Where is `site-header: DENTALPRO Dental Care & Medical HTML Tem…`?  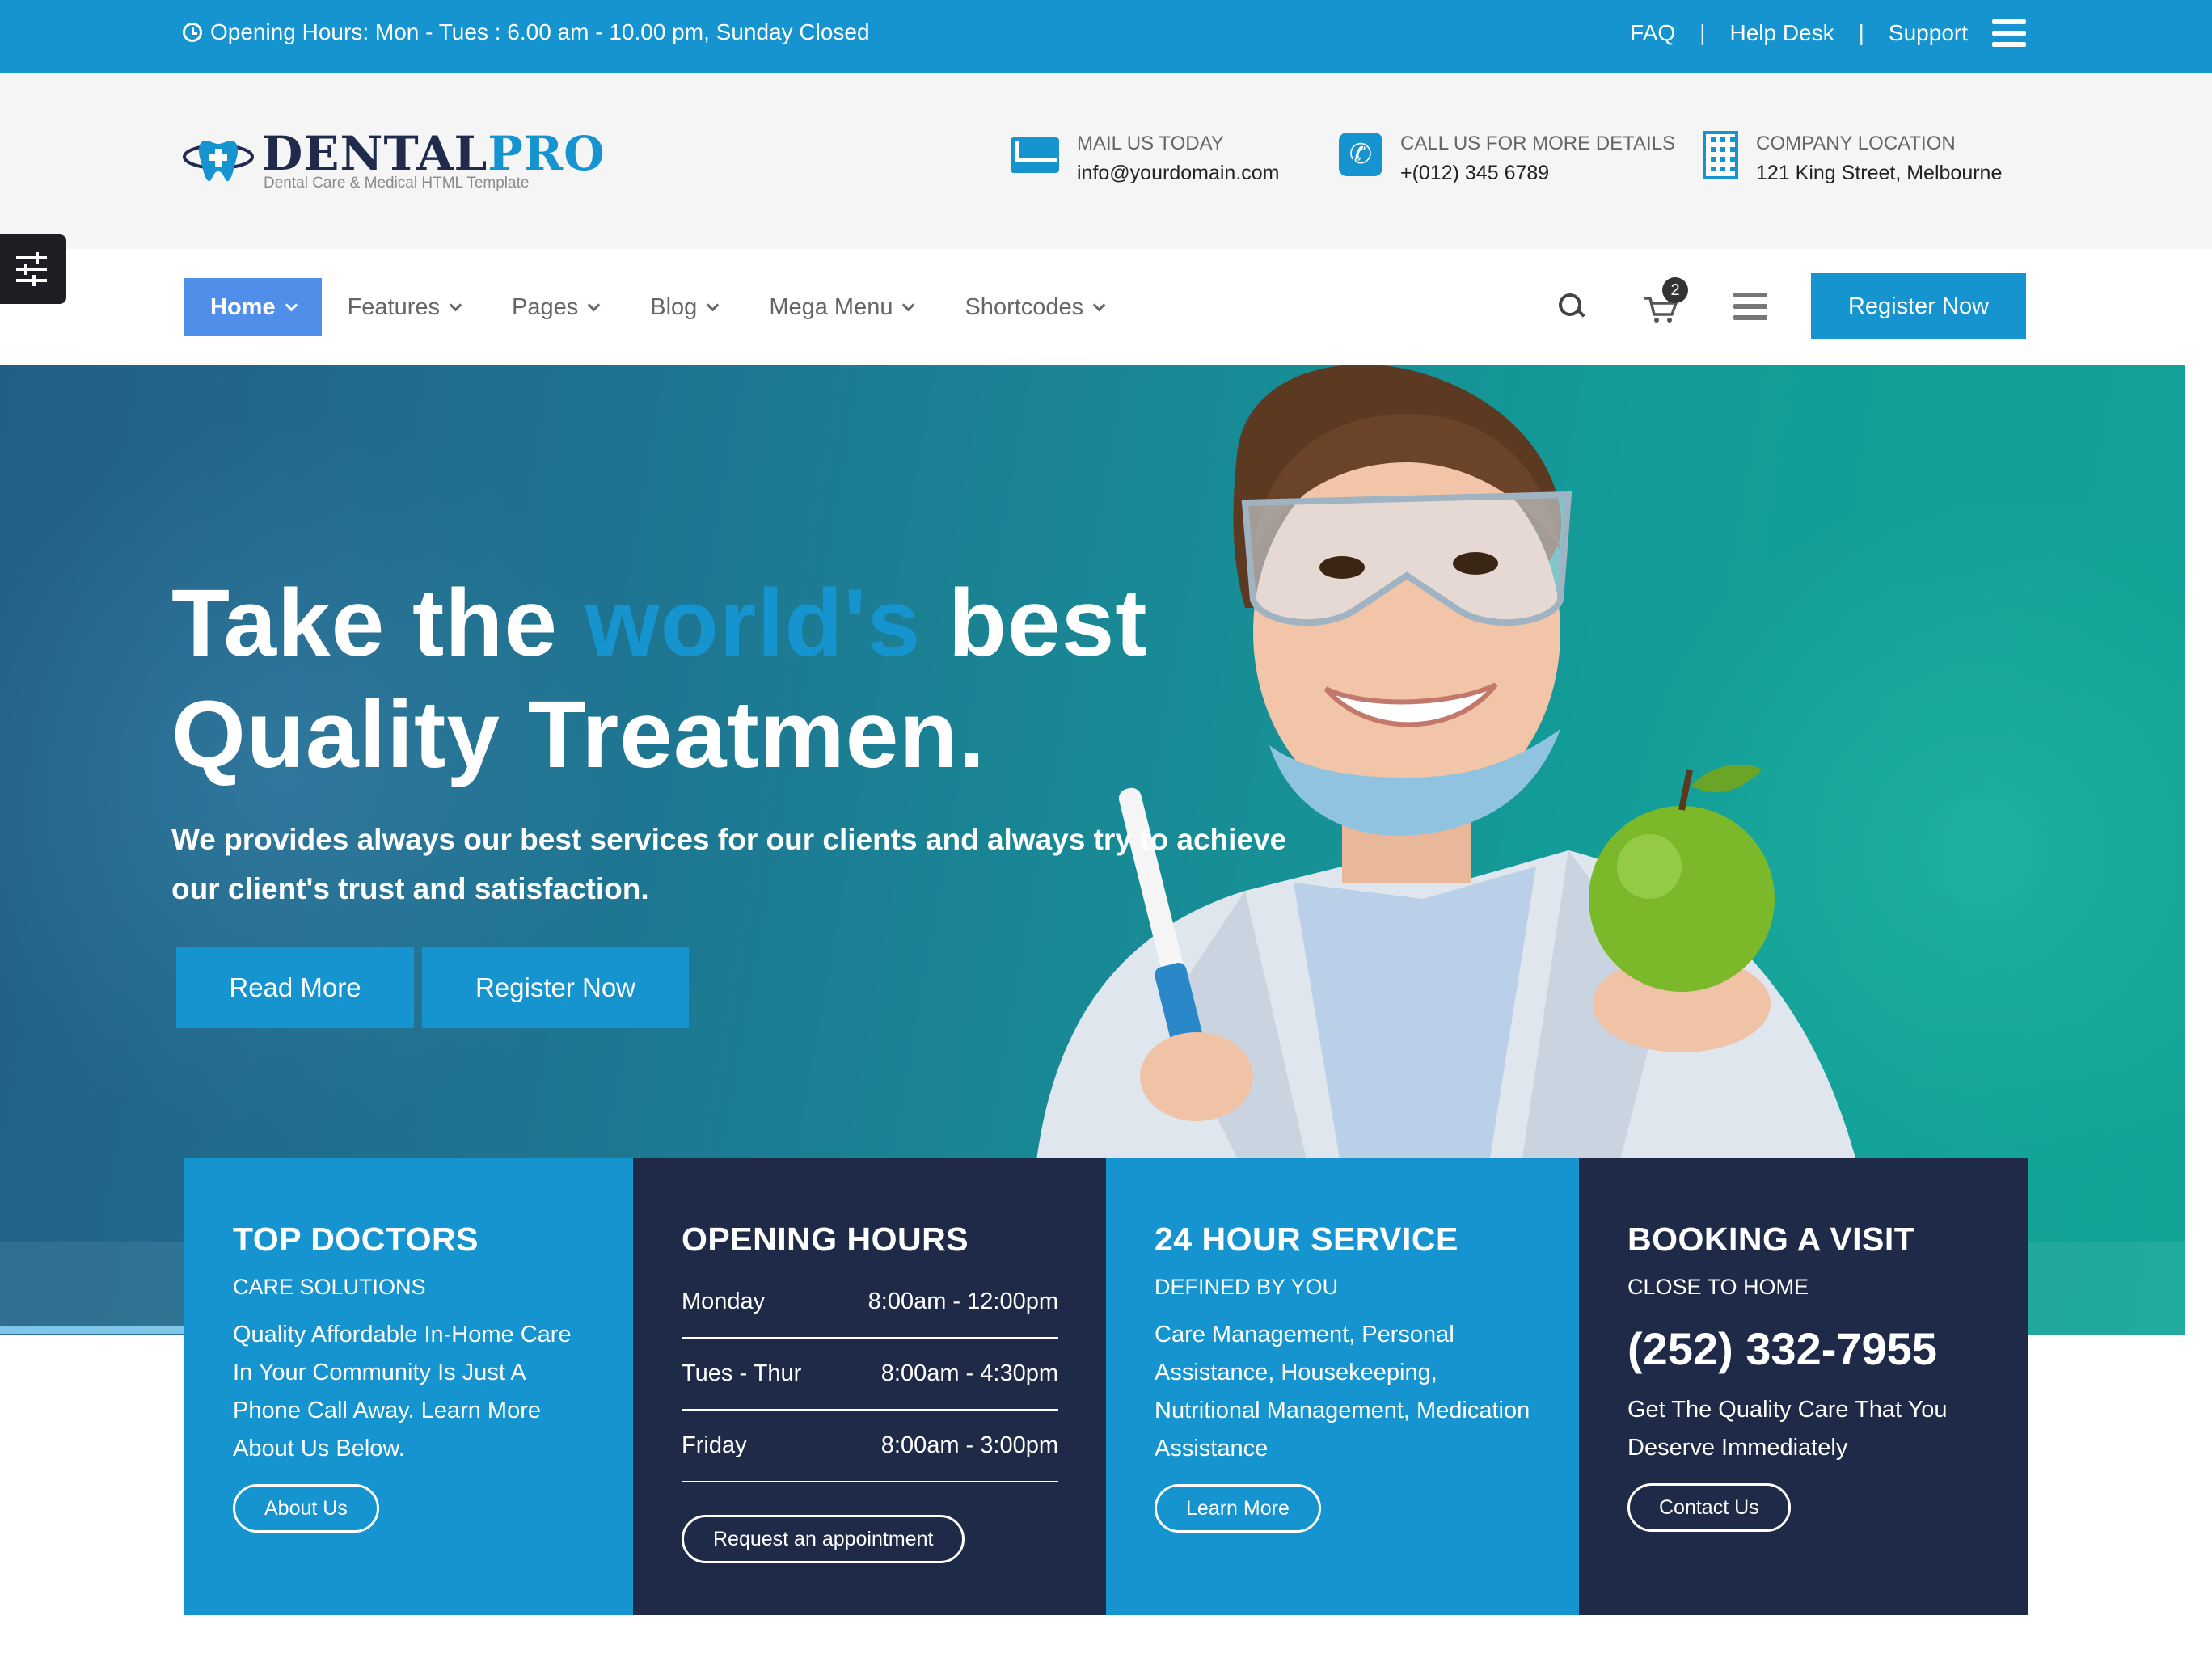 site-header: DENTALPRO Dental Care & Medical HTML Tem… is located at coordinates (1106, 161).